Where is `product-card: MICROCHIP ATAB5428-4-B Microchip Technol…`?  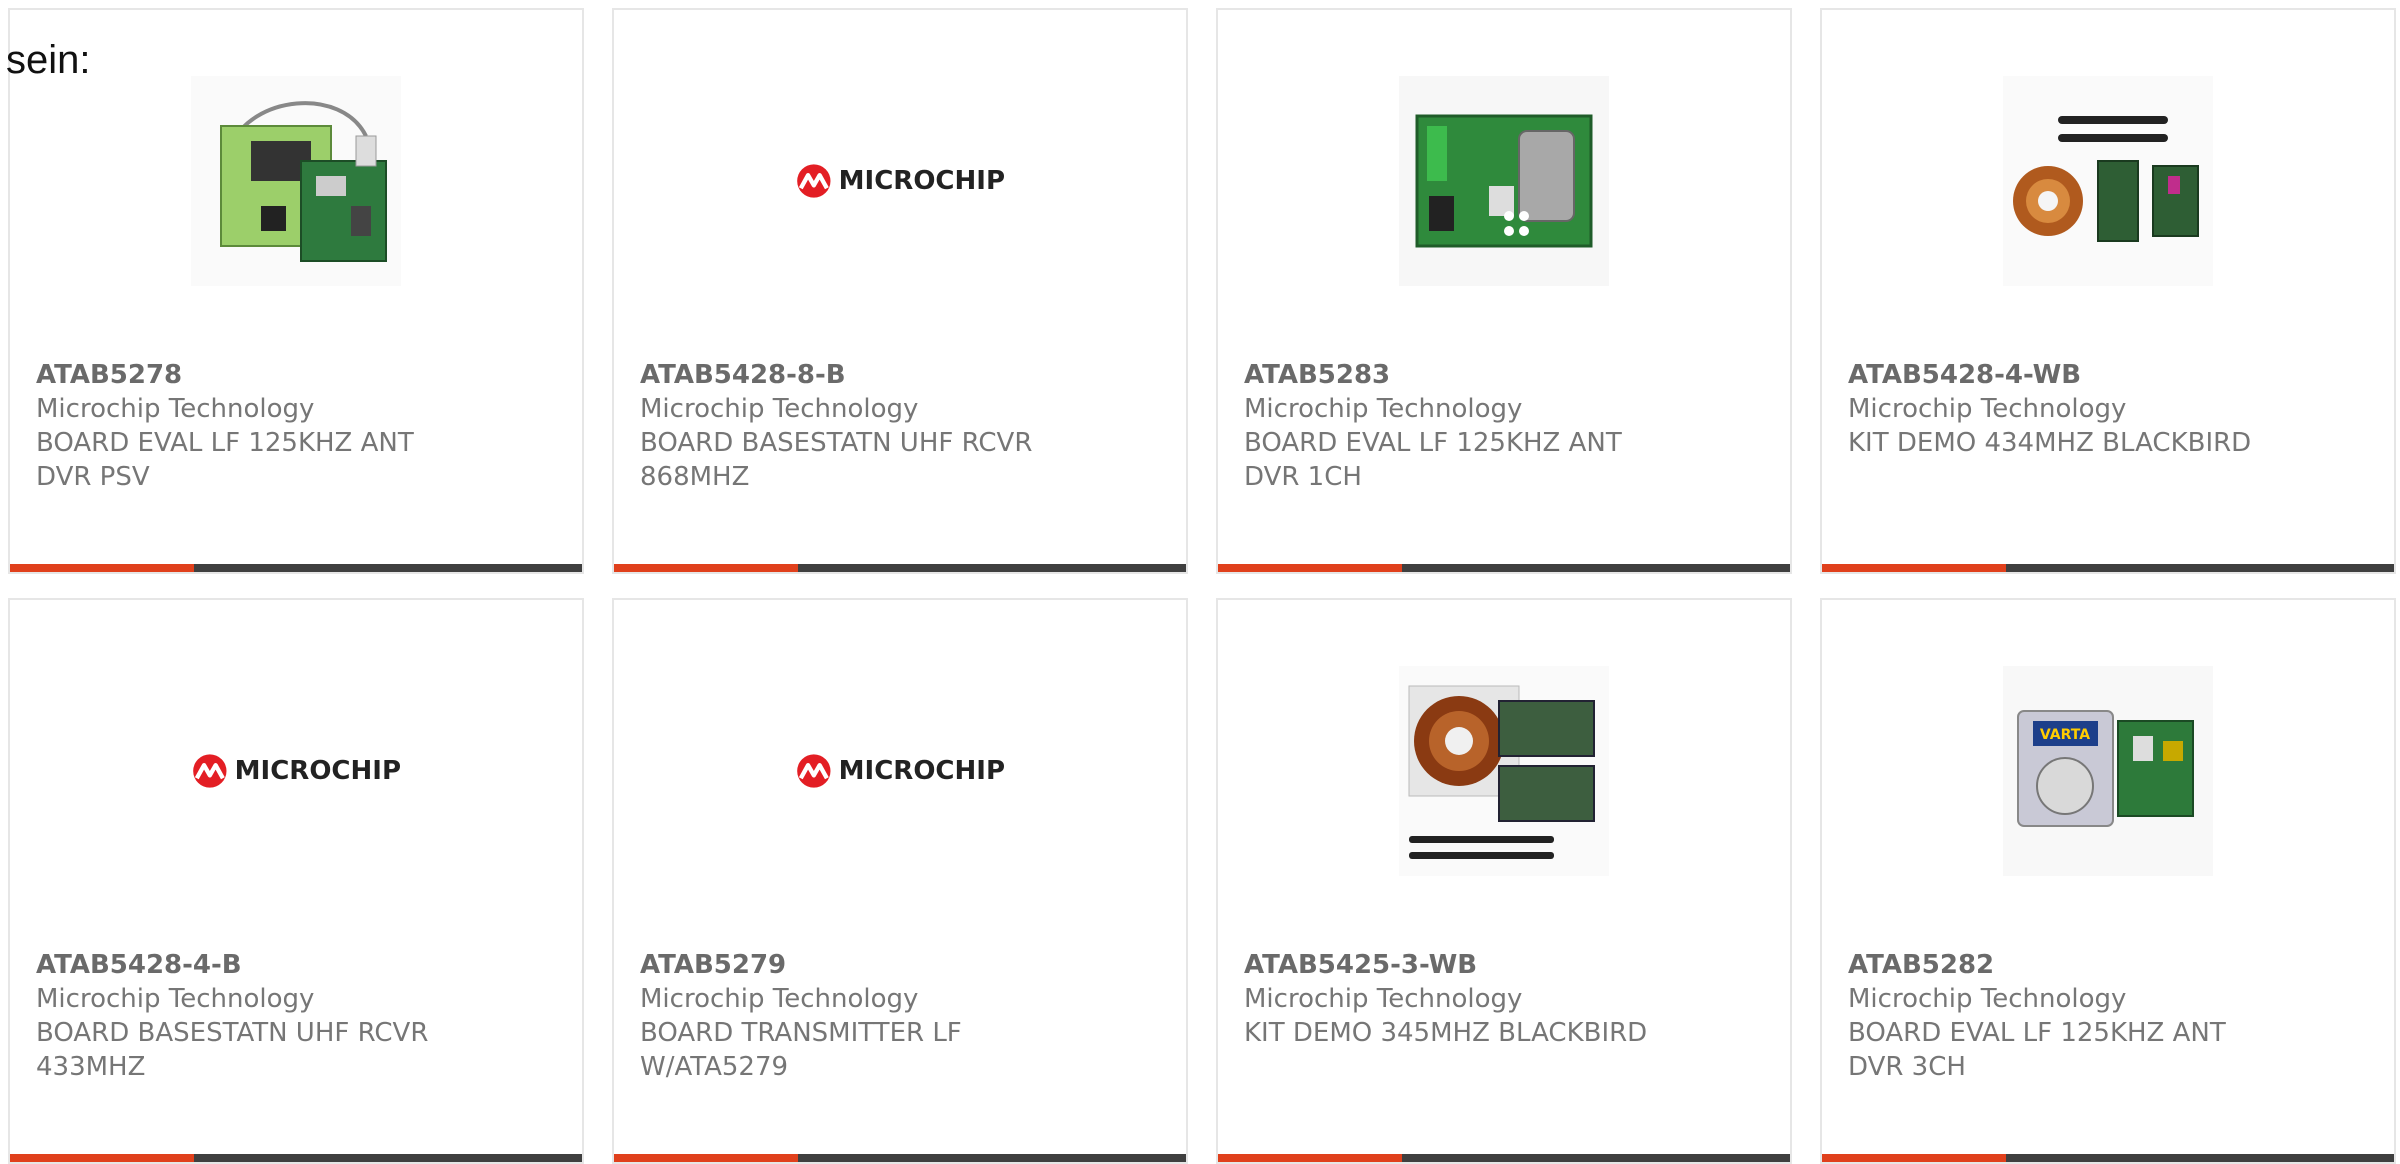
product-card: MICROCHIP ATAB5428-4-B Microchip Technol… is located at coordinates (296, 881).